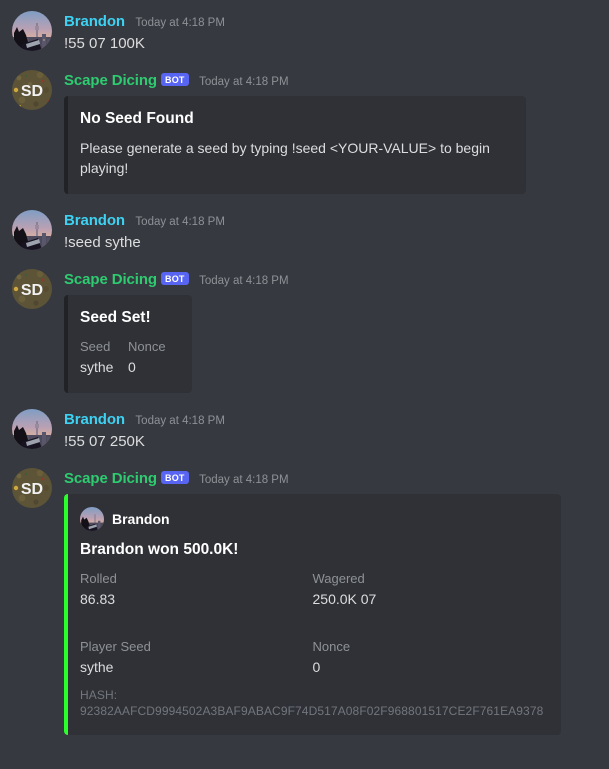  I want to click on field-rolled: Rolled 86.83, so click(196, 589).